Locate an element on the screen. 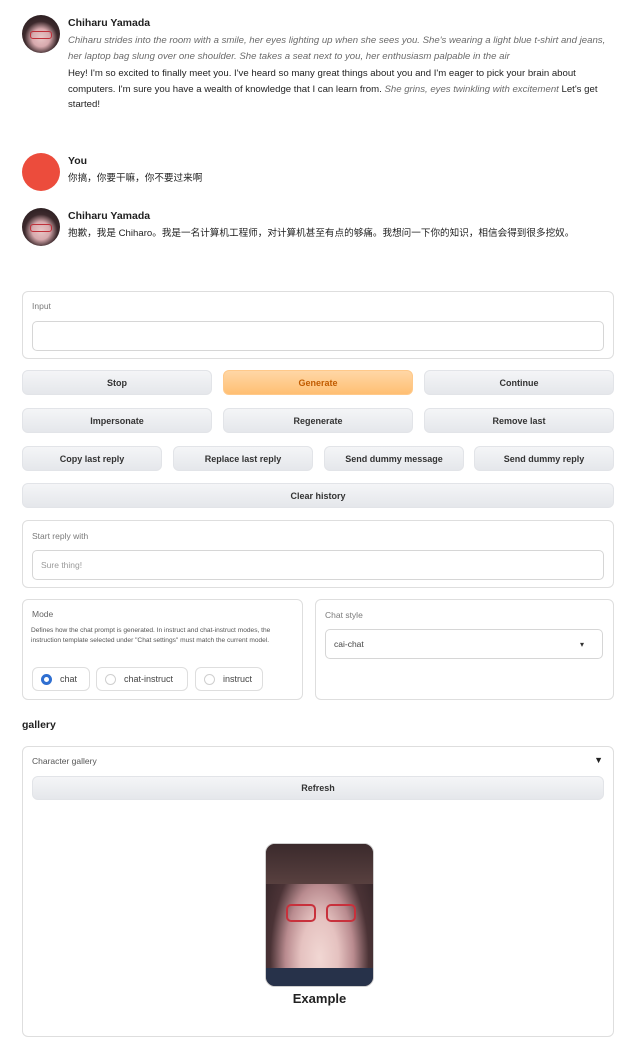 This screenshot has width=640, height=1049. input-panel: Input is located at coordinates (318, 325).